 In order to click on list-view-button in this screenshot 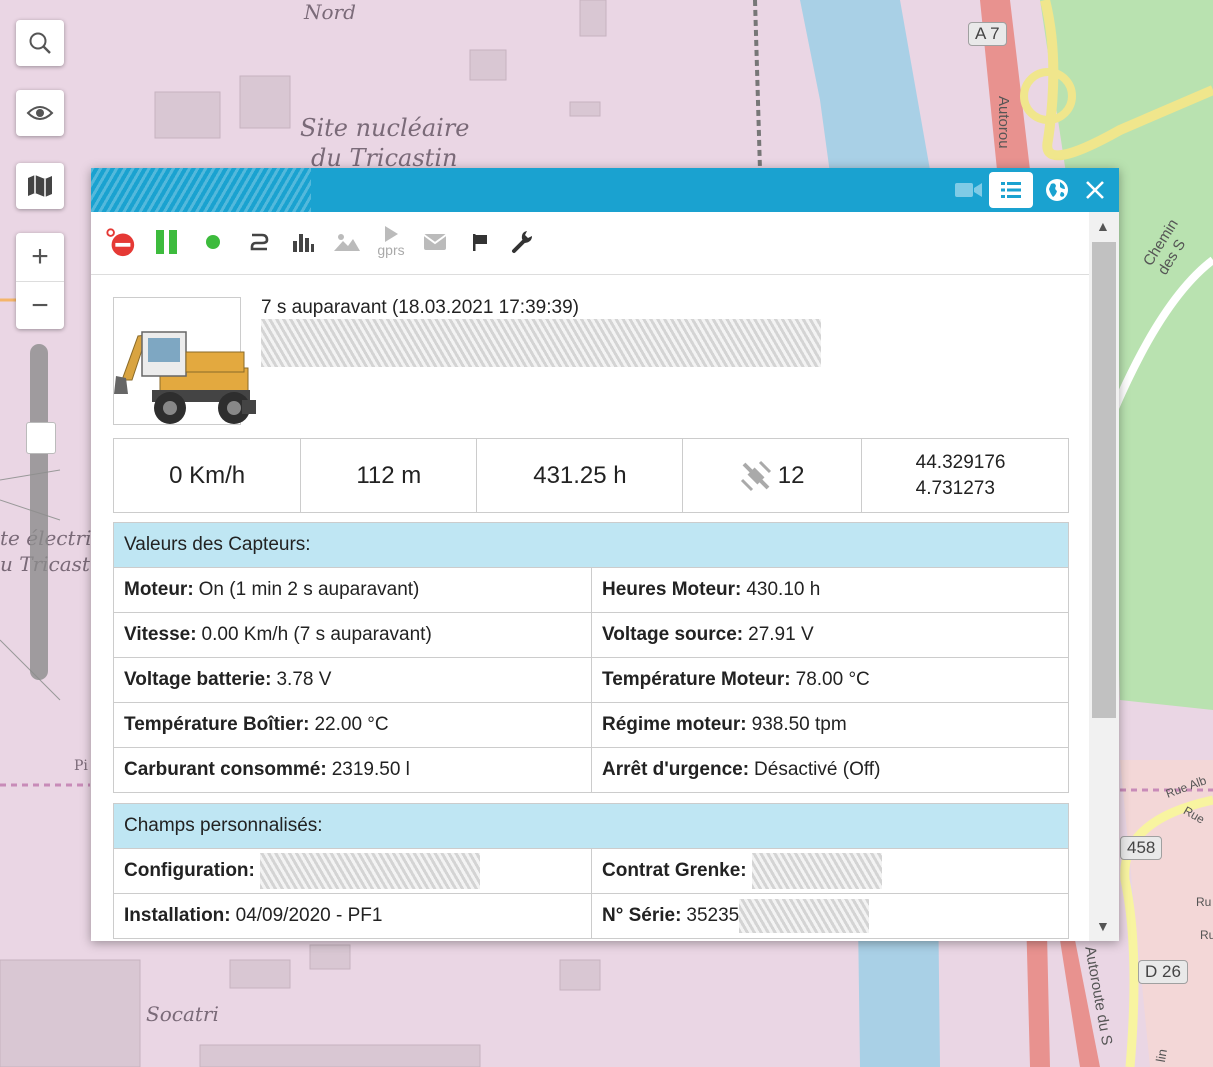, I will do `click(1011, 190)`.